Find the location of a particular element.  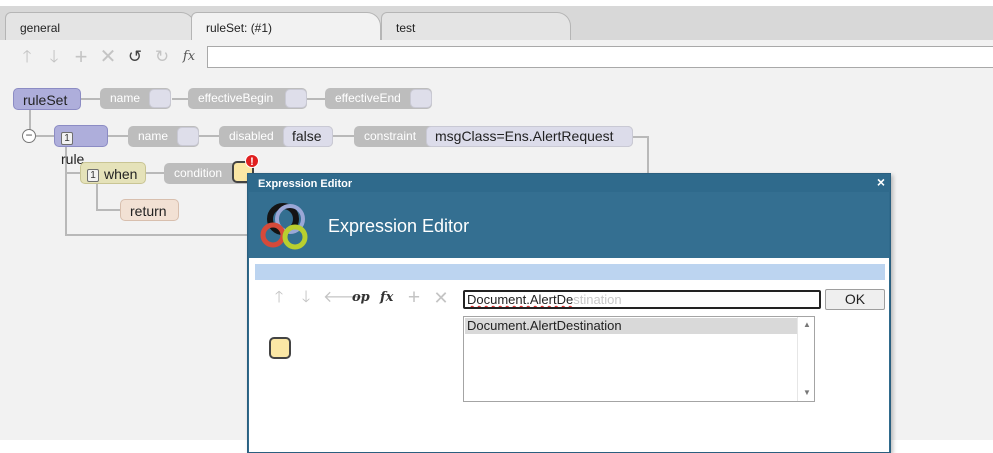

ruleset-label: ruleSet is located at coordinates (45, 100).